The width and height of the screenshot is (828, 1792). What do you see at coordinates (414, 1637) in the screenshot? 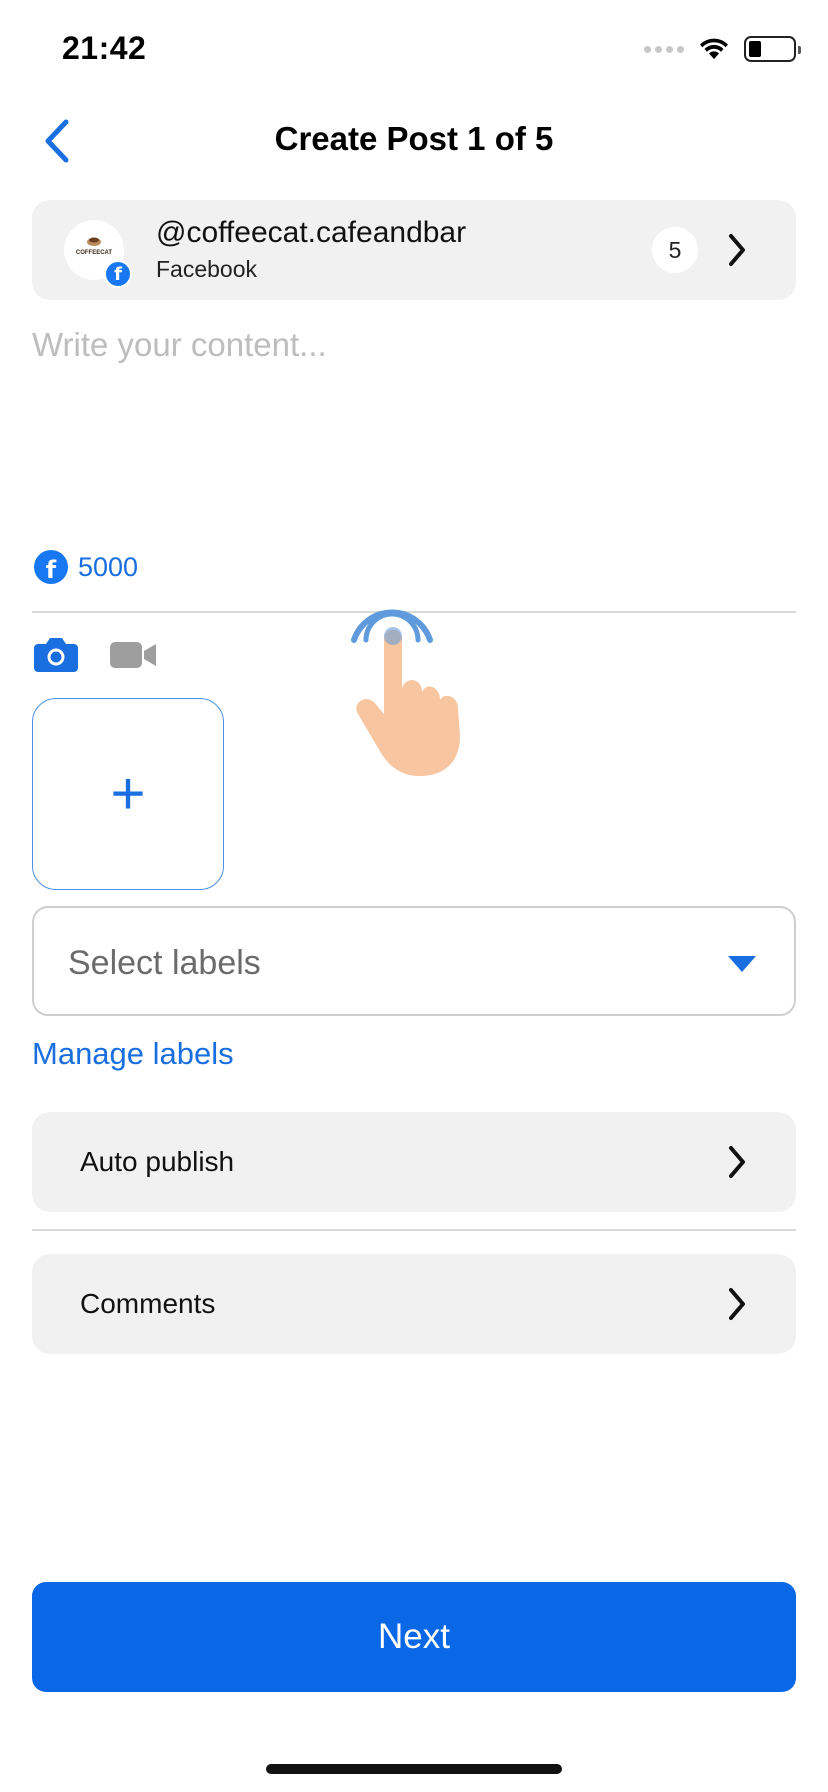
I see `next-button: Next` at bounding box center [414, 1637].